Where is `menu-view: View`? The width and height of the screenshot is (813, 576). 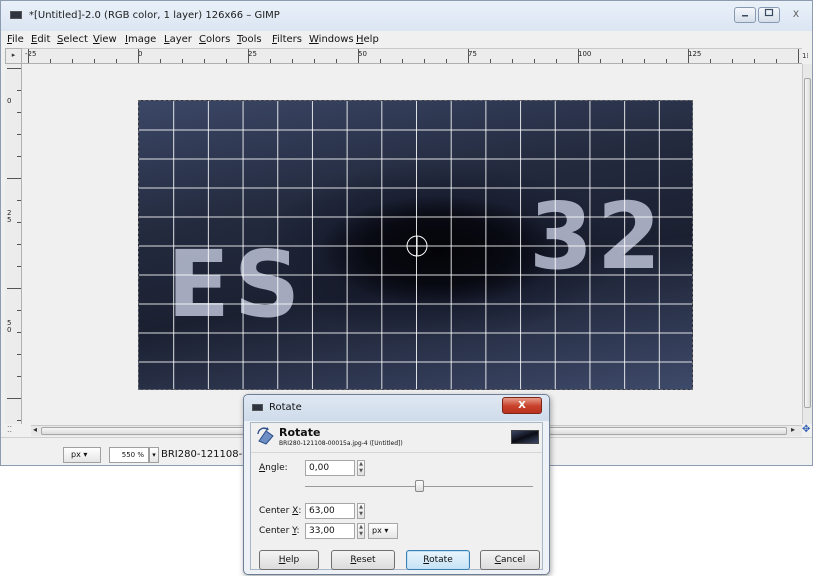 menu-view: View is located at coordinates (105, 39).